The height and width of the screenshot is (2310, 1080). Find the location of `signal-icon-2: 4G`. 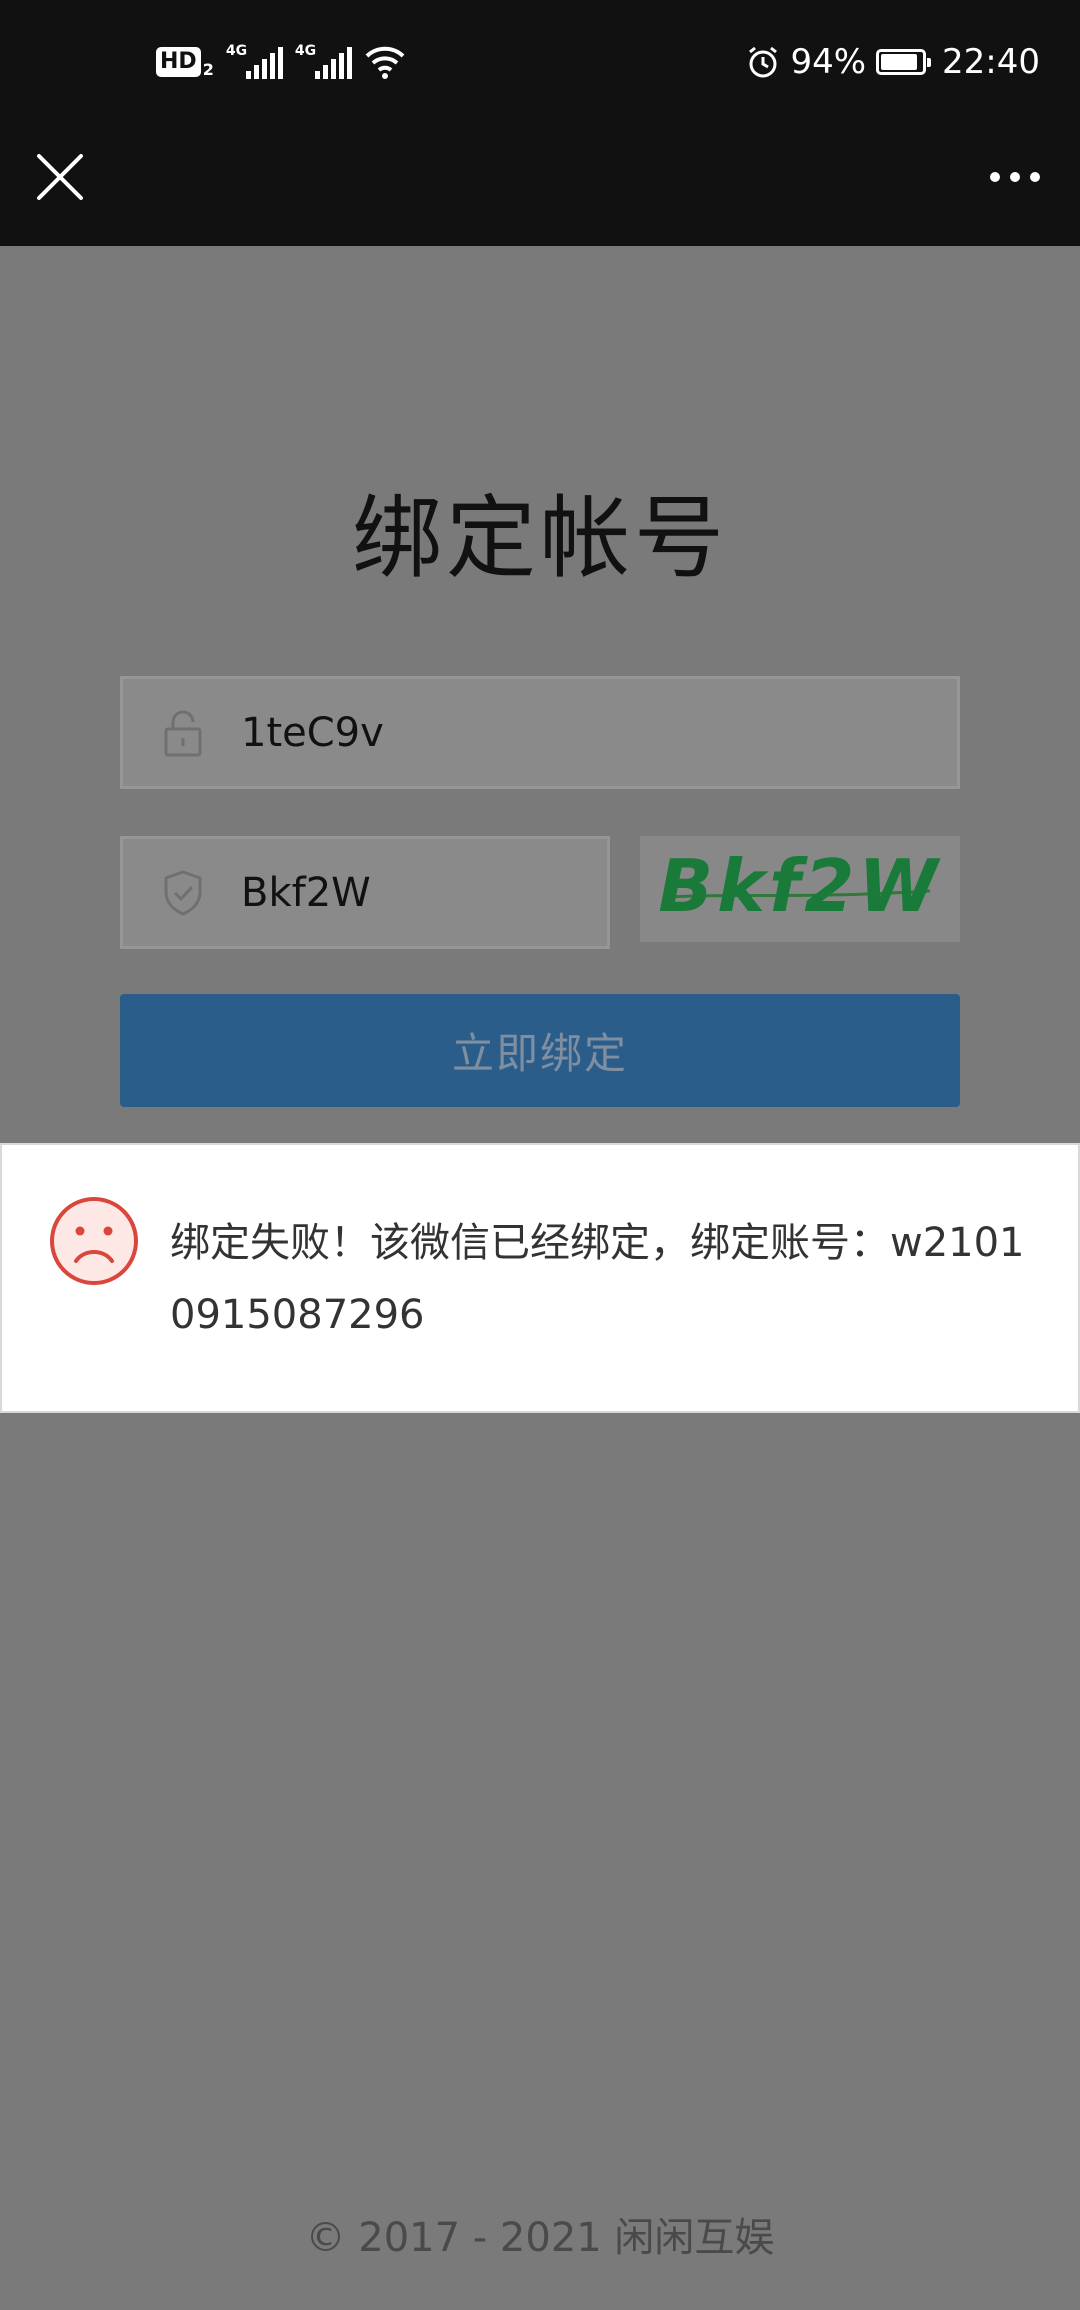

signal-icon-2: 4G is located at coordinates (323, 61).